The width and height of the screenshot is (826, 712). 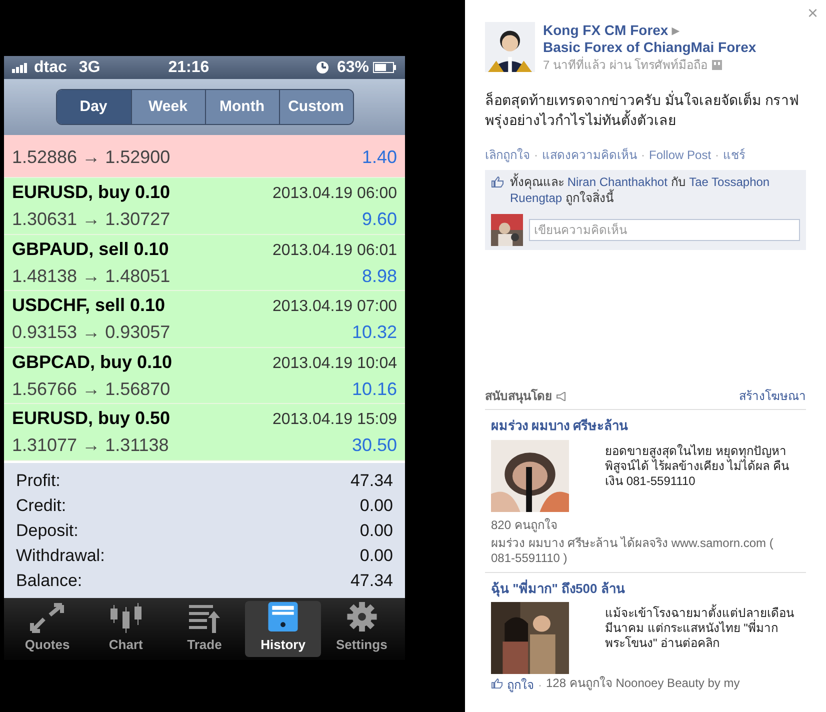 What do you see at coordinates (93, 107) in the screenshot?
I see `period-tab: Day` at bounding box center [93, 107].